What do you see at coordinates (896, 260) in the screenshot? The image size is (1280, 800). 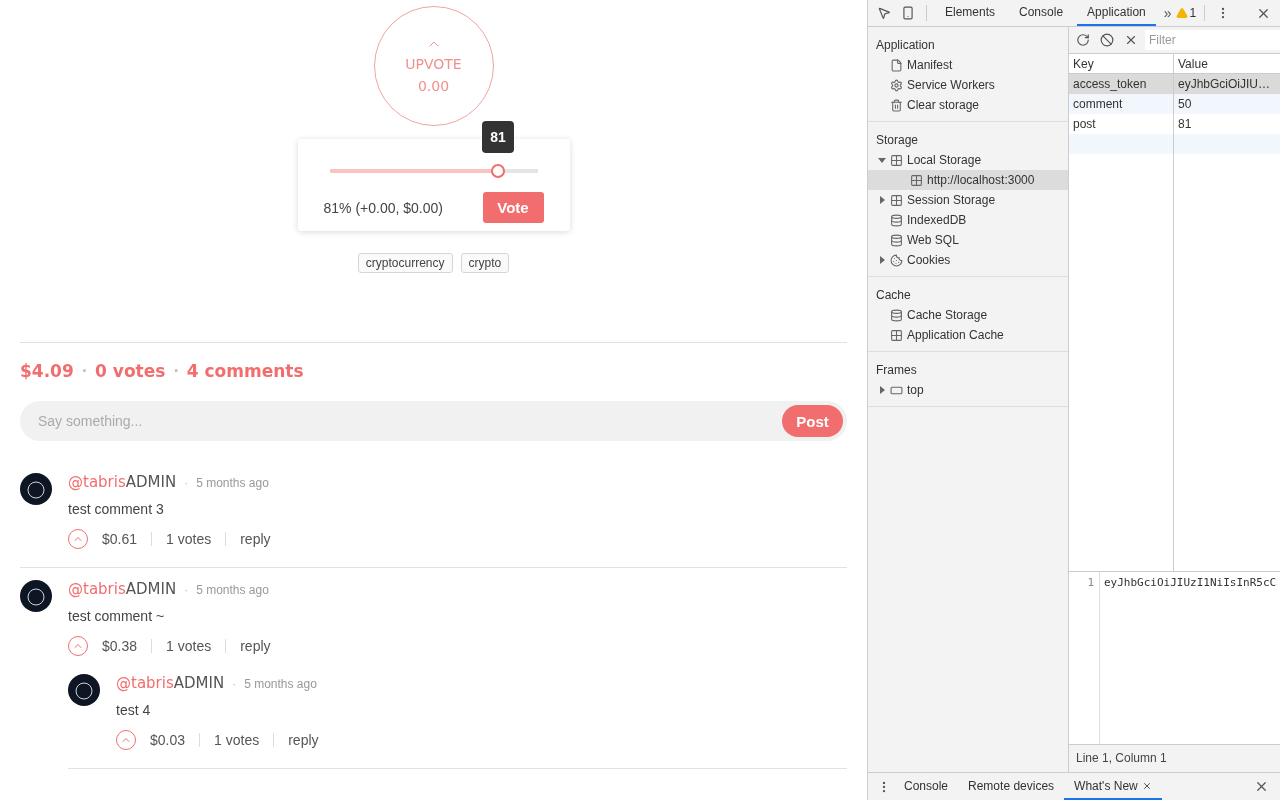 I see `cookie-icon` at bounding box center [896, 260].